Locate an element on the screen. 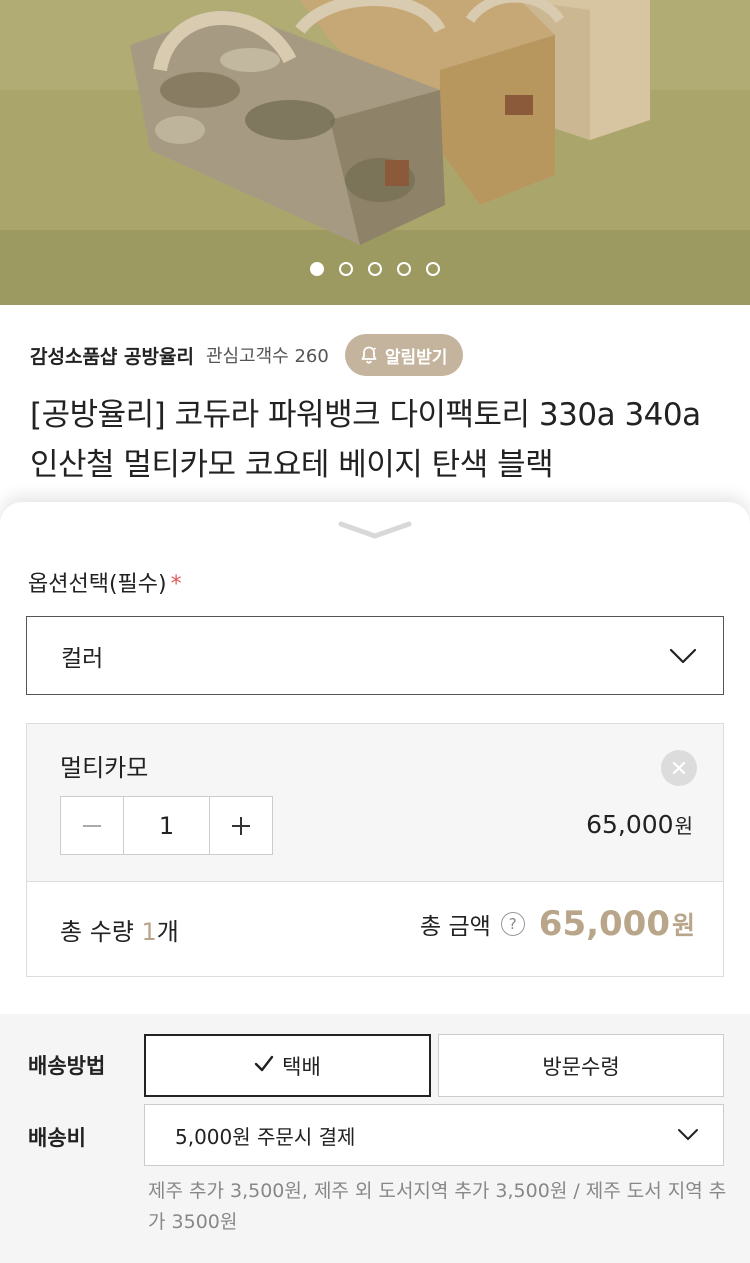  quantity-stepper: 1 is located at coordinates (166, 825).